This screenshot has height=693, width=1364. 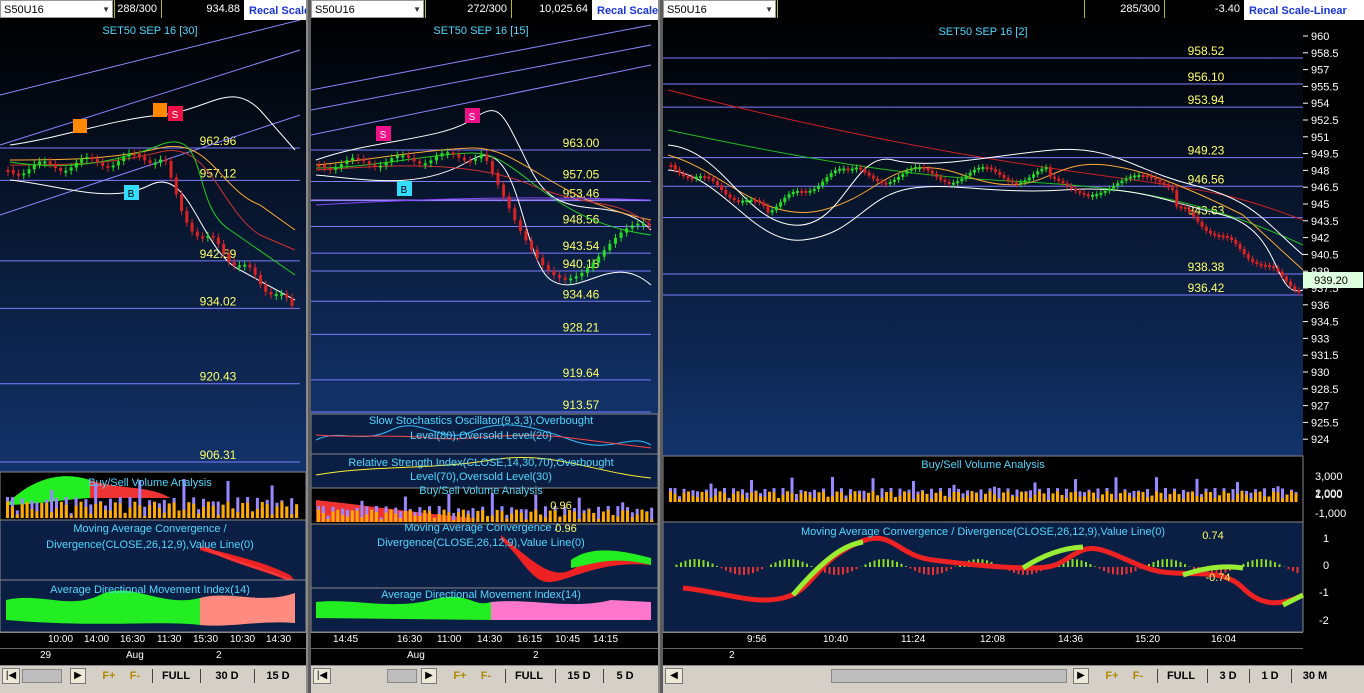 I want to click on bars-count: 272/300, so click(x=467, y=9).